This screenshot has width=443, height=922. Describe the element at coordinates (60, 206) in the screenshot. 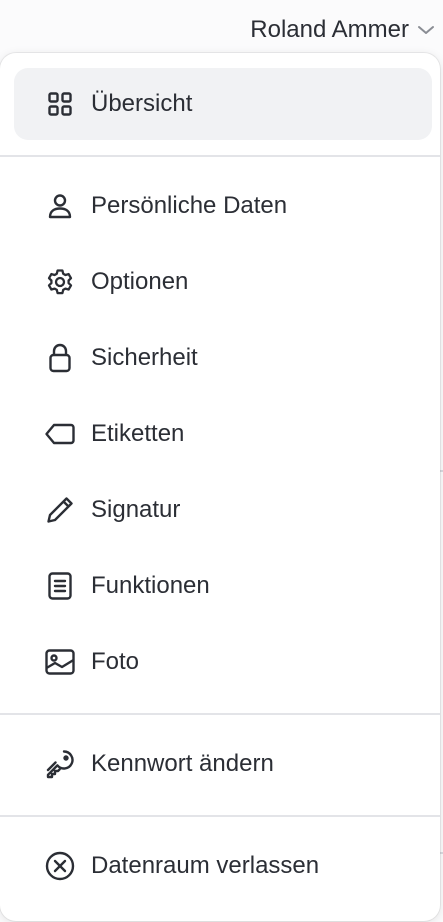

I see `user-icon` at that location.